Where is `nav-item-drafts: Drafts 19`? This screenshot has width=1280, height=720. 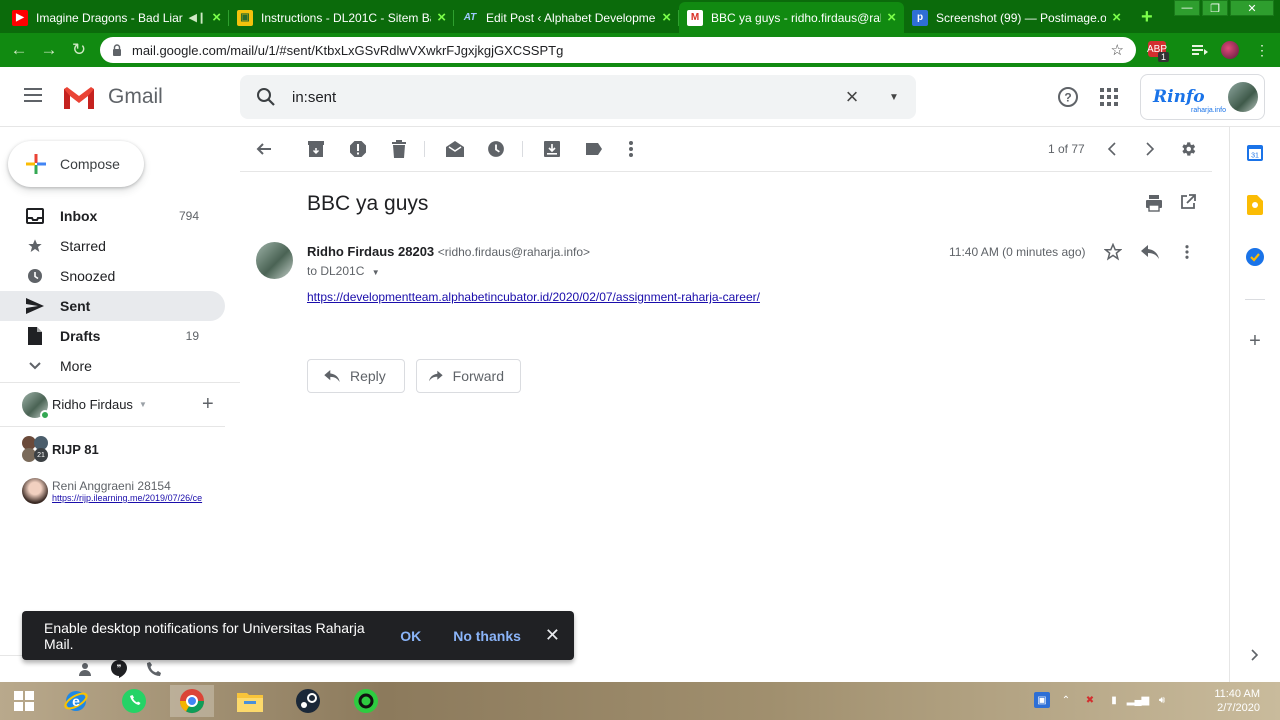 nav-item-drafts: Drafts 19 is located at coordinates (112, 336).